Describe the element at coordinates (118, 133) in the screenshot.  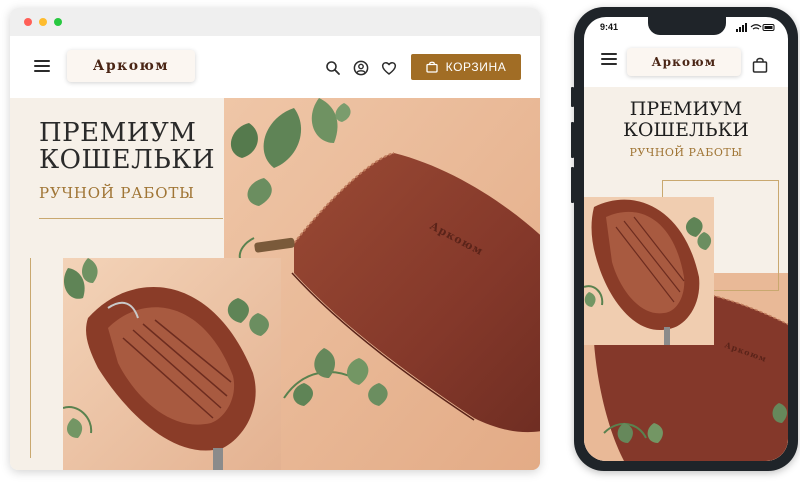
I see `hero-title-line-1: ПРЕМИУМ` at that location.